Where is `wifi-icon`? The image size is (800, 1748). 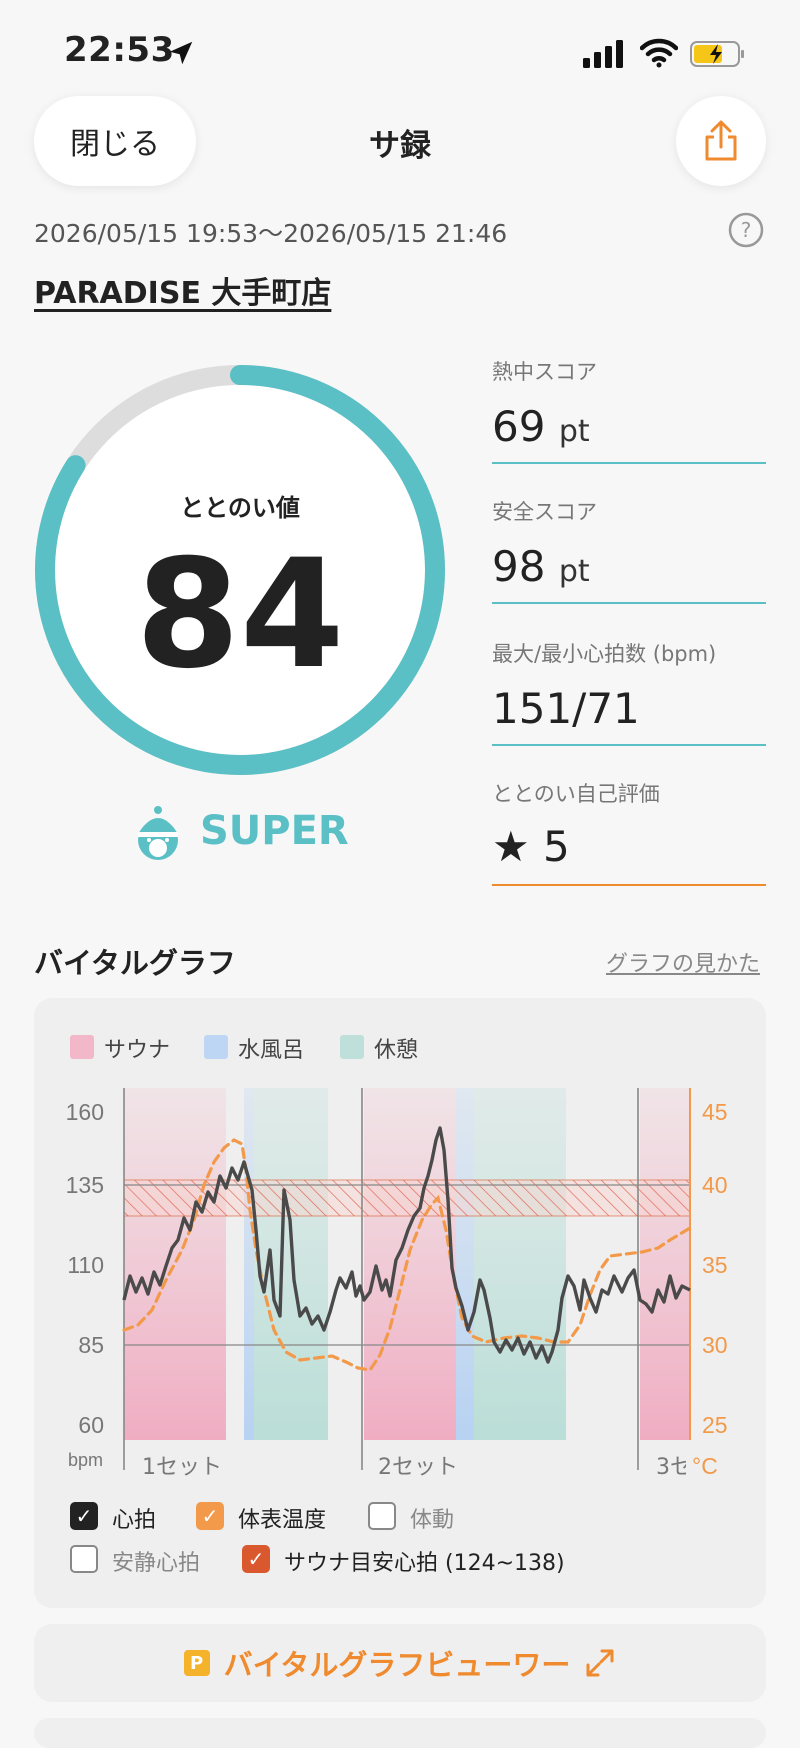
wifi-icon is located at coordinates (659, 53).